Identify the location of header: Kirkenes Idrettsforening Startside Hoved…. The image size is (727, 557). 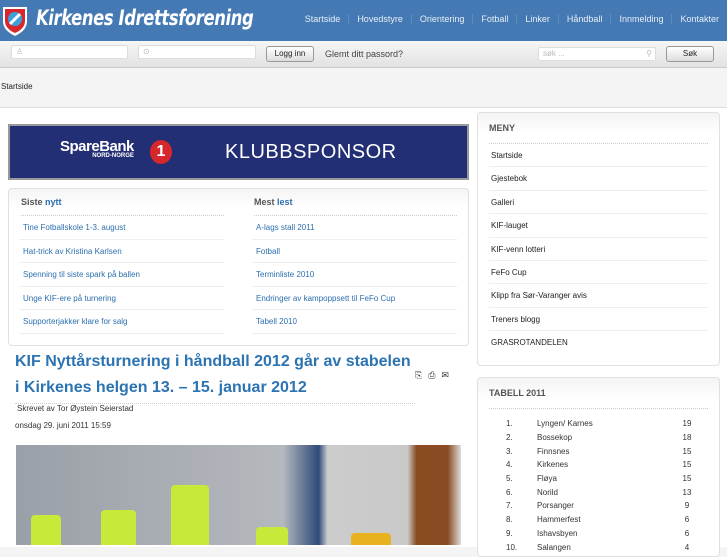
(363, 20).